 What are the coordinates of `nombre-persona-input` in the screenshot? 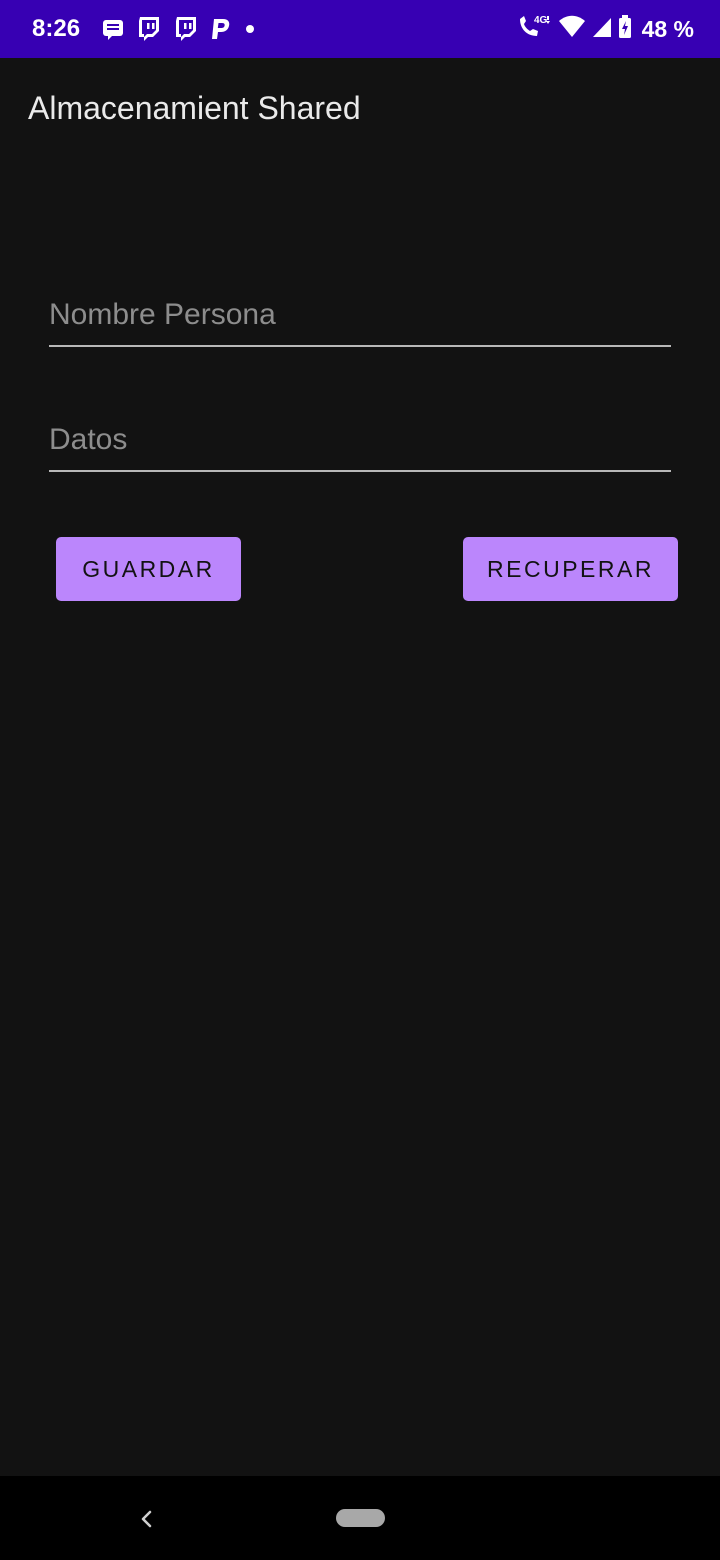 It's located at (360, 315).